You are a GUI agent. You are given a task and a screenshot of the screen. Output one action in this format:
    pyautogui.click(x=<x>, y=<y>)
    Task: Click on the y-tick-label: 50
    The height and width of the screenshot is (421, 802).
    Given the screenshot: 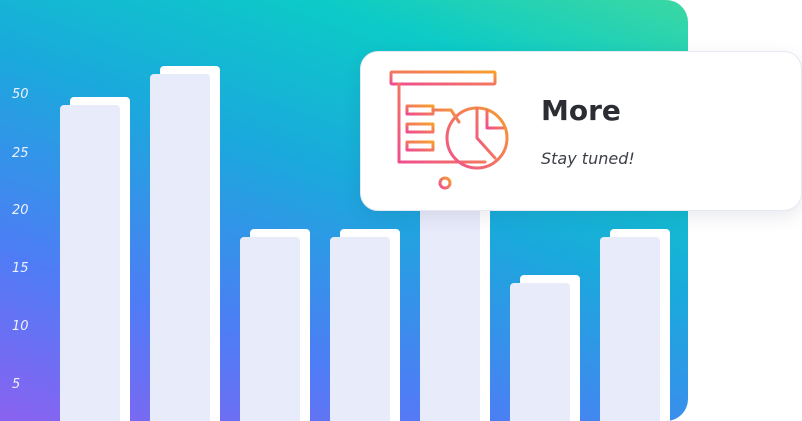 What is the action you would take?
    pyautogui.click(x=20, y=94)
    